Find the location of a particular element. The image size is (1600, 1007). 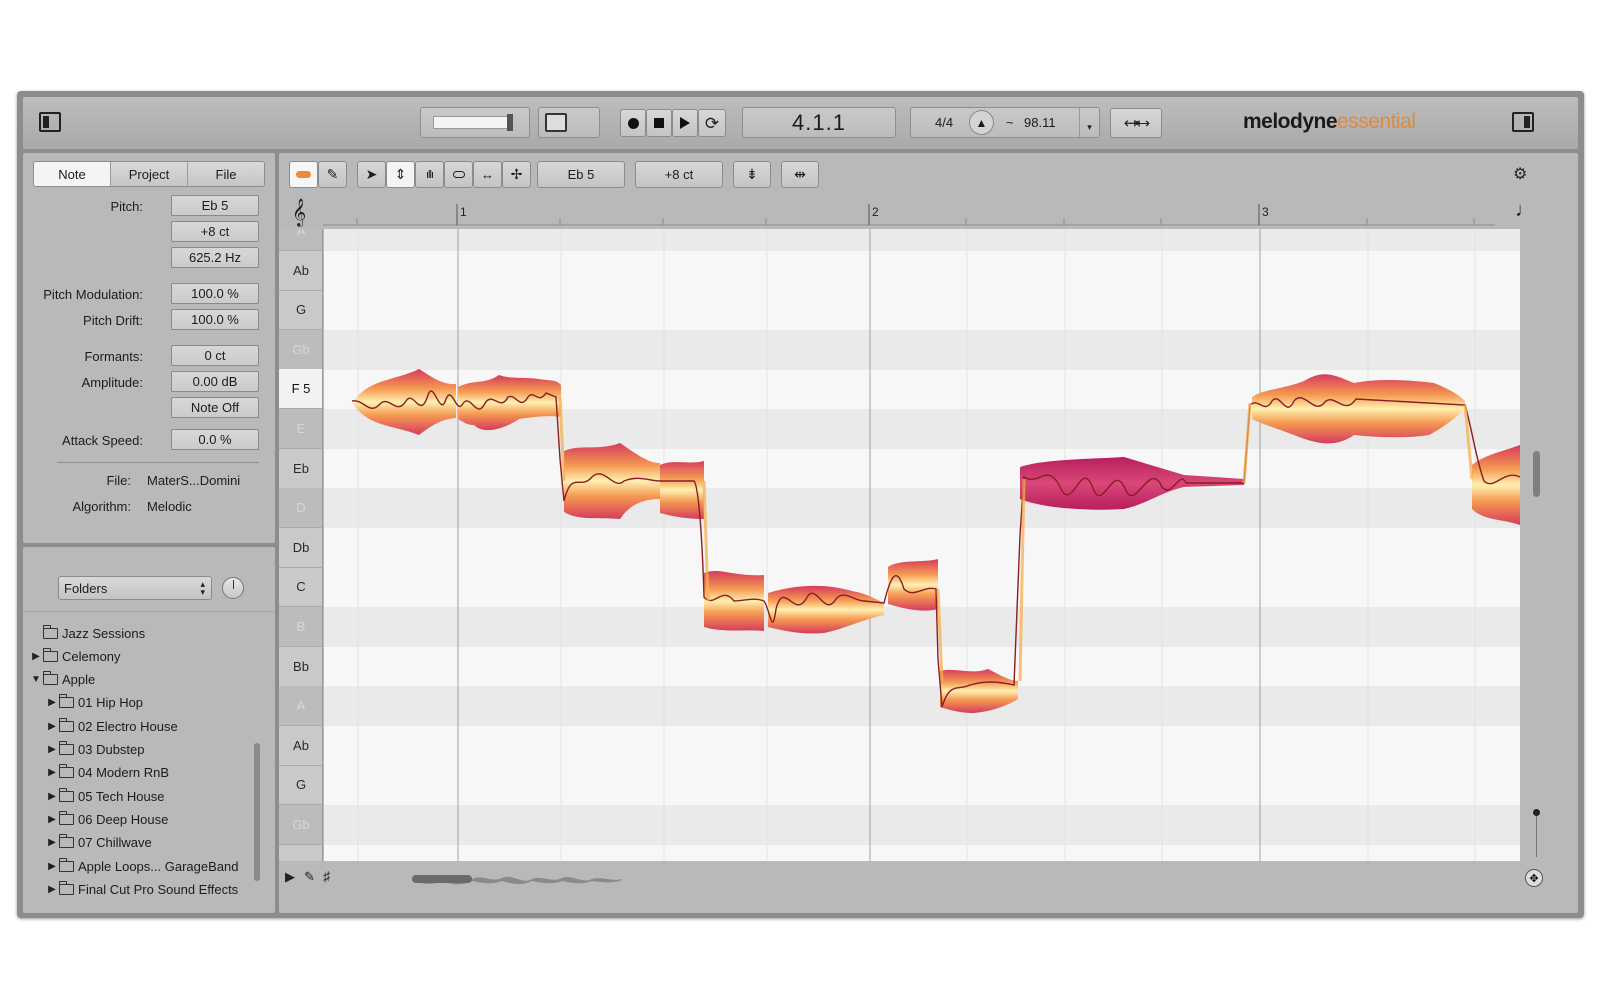

pitch-key: Bb is located at coordinates (300, 667).